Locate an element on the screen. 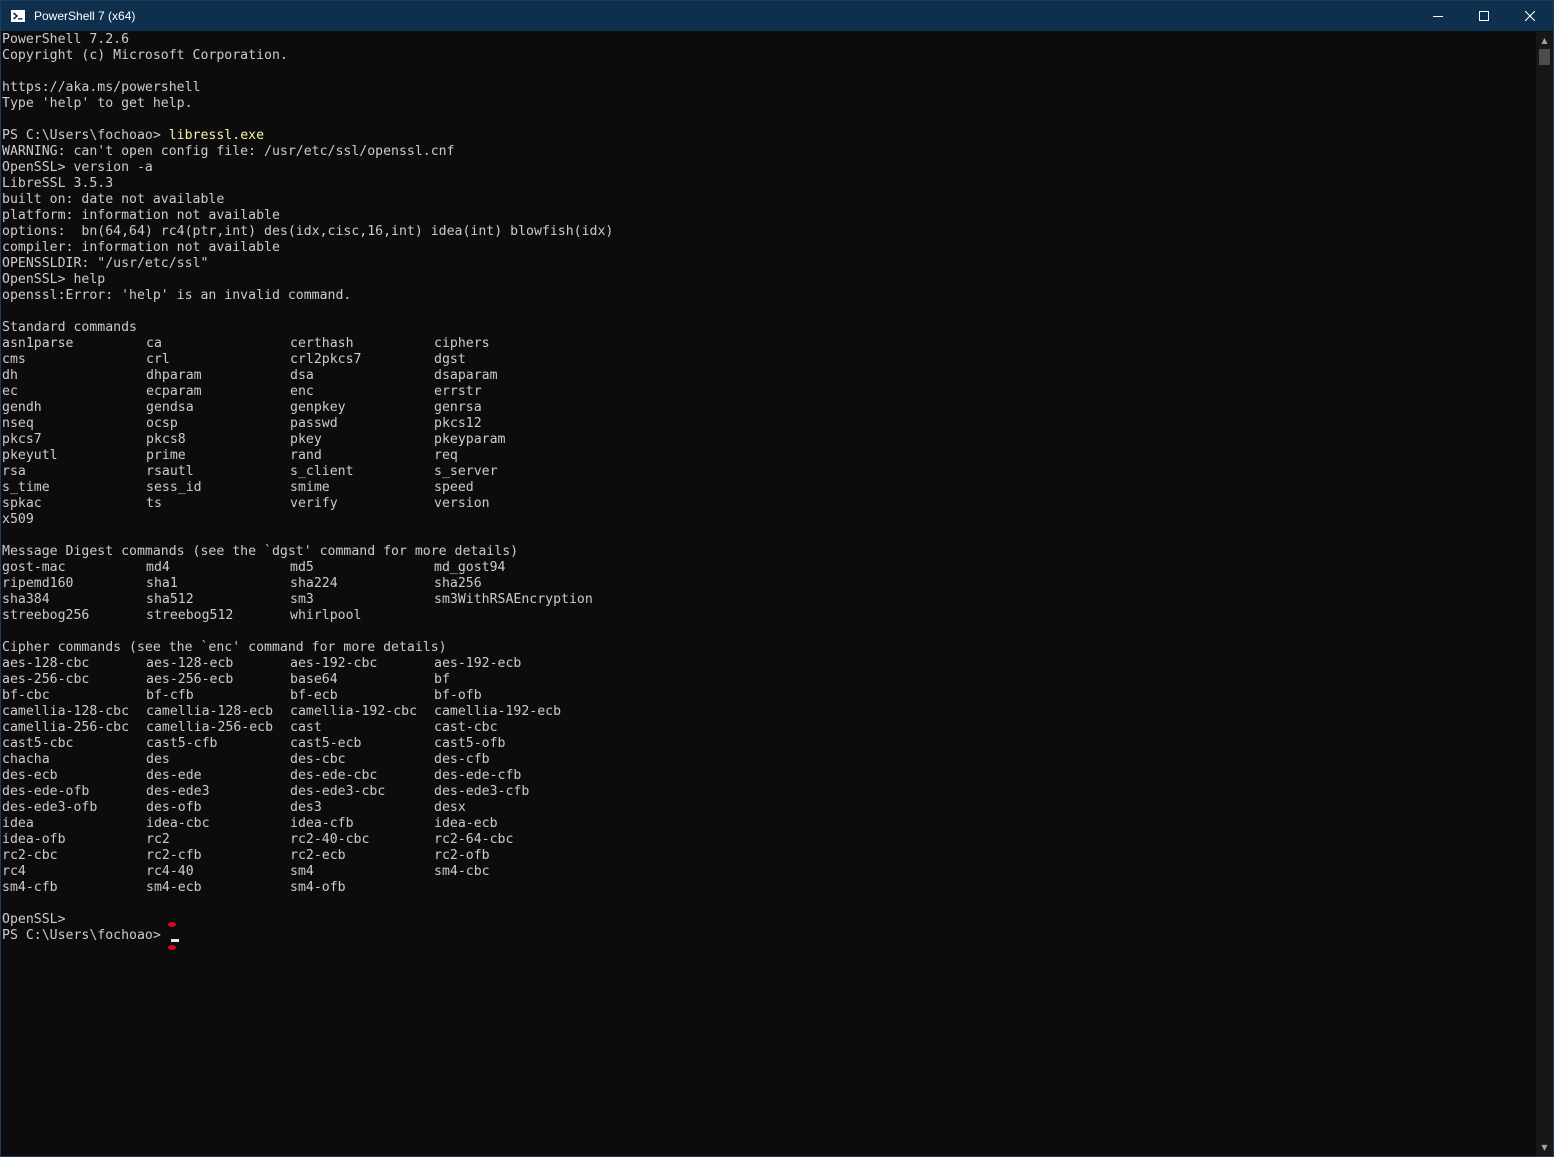  command-row: cms crl crl2pkcs7 dgst is located at coordinates (768, 360).